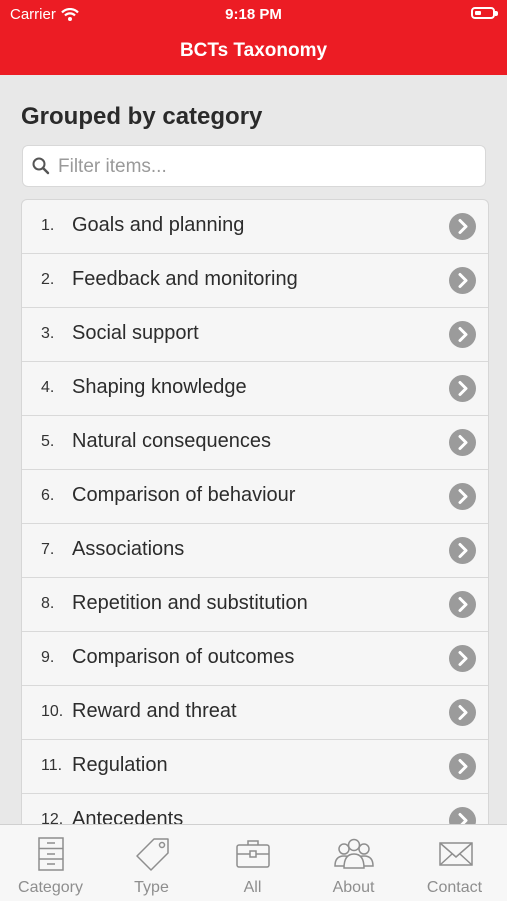 The width and height of the screenshot is (507, 901). Describe the element at coordinates (142, 116) in the screenshot. I see `section-heading: Grouped by category` at that location.